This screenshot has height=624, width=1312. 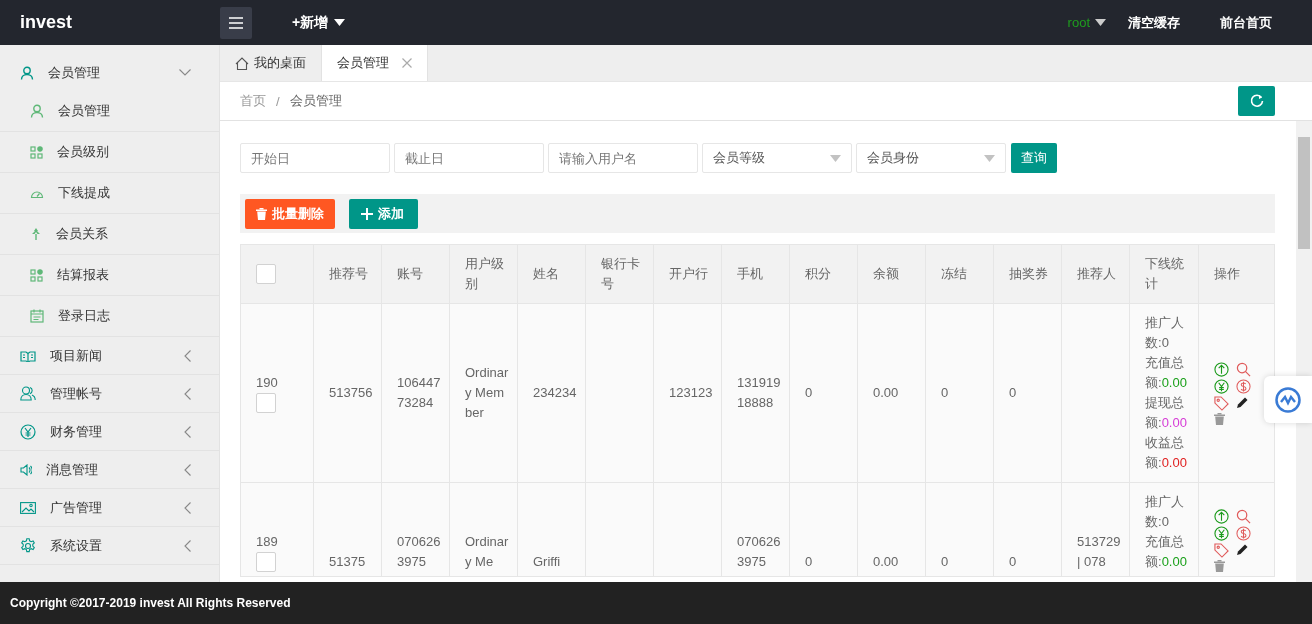 I want to click on image-icon, so click(x=28, y=507).